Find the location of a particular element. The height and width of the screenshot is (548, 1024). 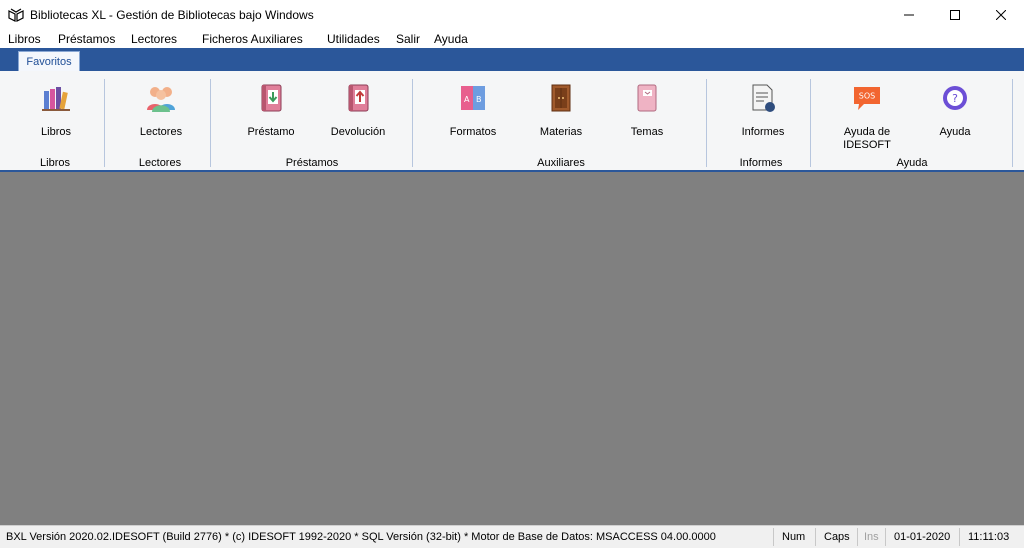

formats-icon: A B is located at coordinates (473, 98).